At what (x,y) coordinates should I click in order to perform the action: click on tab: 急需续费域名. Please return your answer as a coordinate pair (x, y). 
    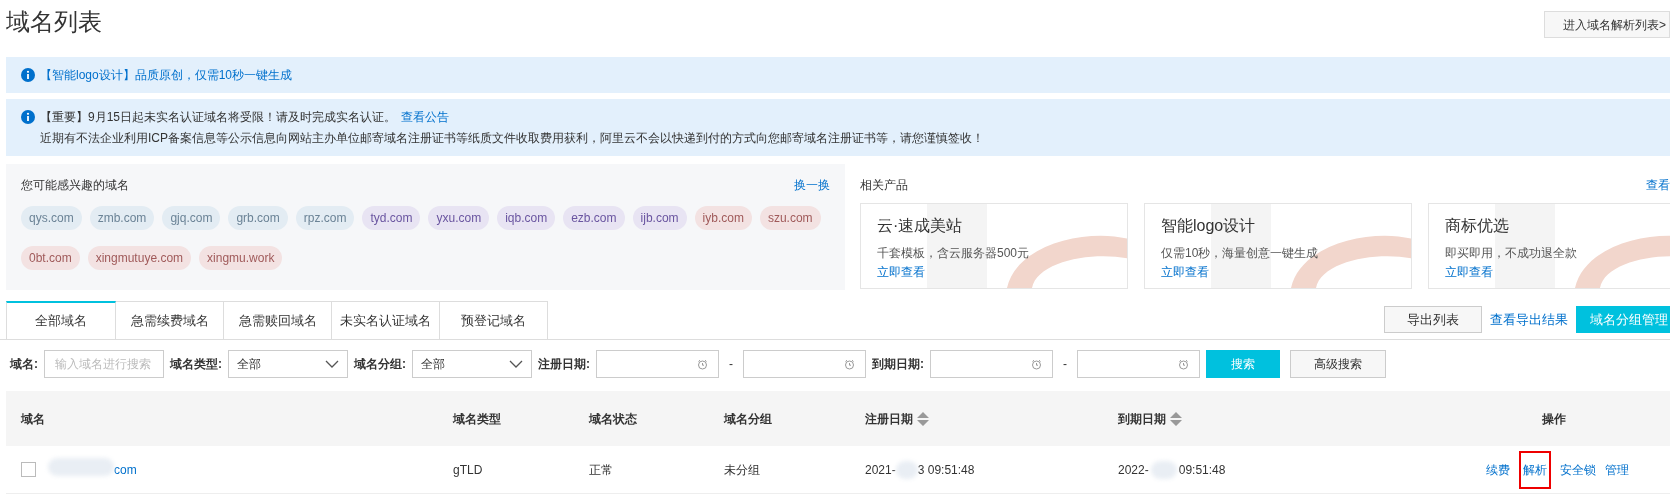
    Looking at the image, I should click on (170, 320).